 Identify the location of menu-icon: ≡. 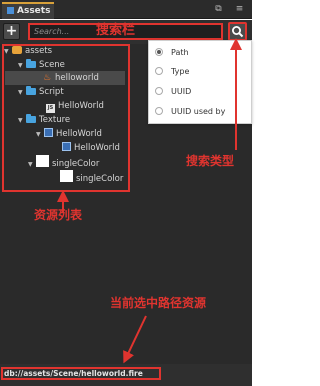
(239, 9).